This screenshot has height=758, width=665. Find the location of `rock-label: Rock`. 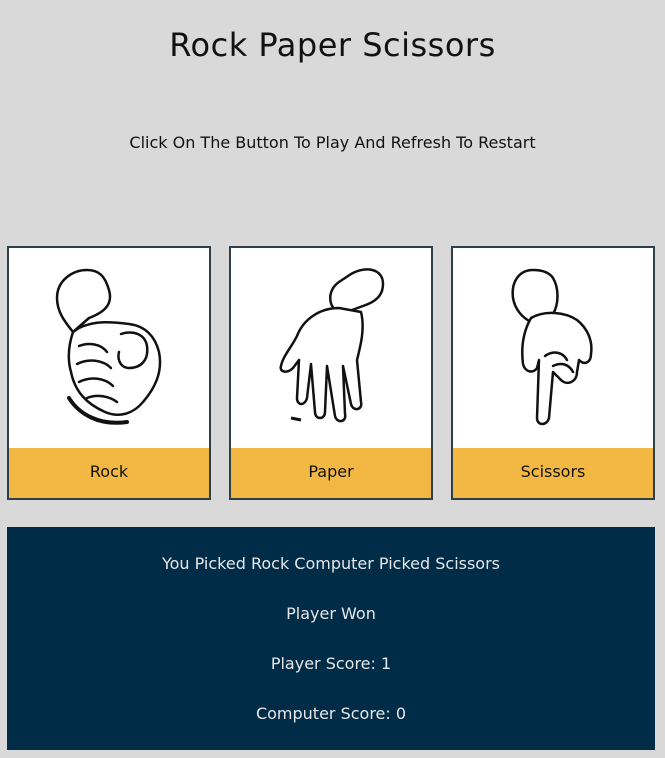

rock-label: Rock is located at coordinates (109, 473).